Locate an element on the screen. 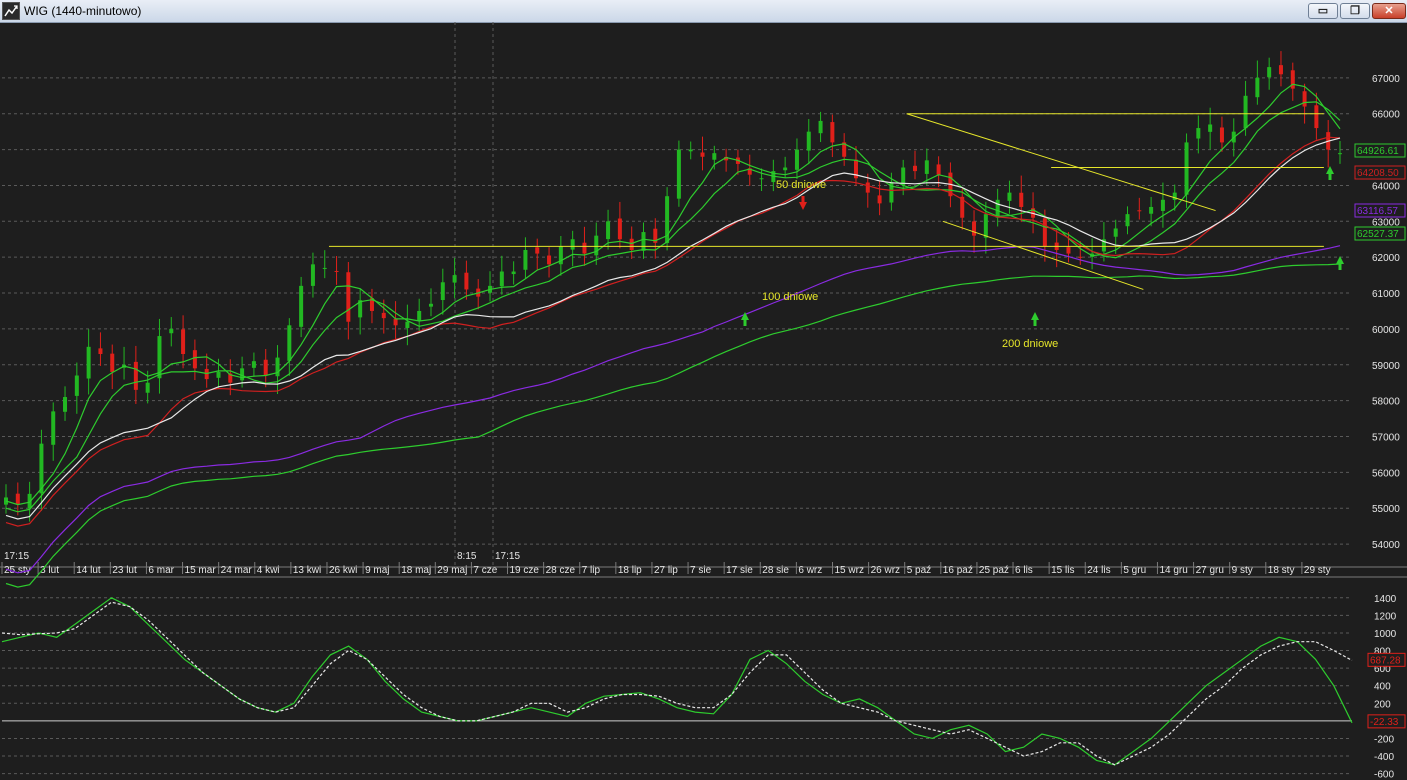  x-tick-label: 5 paź is located at coordinates (919, 570).